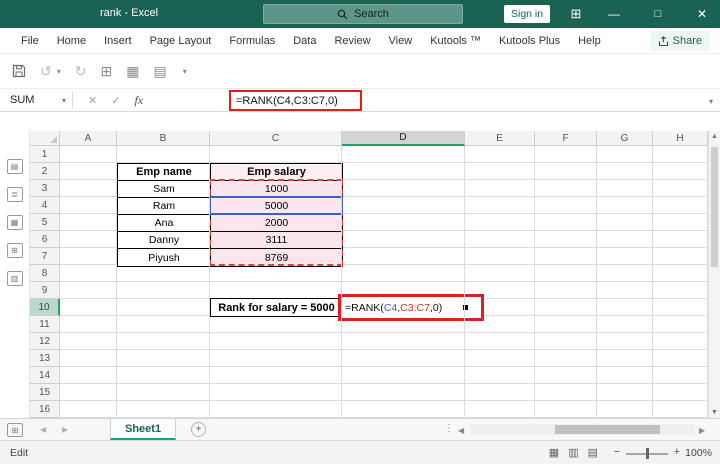 The image size is (720, 464). What do you see at coordinates (276, 172) in the screenshot?
I see `cell-C2: Emp salary` at bounding box center [276, 172].